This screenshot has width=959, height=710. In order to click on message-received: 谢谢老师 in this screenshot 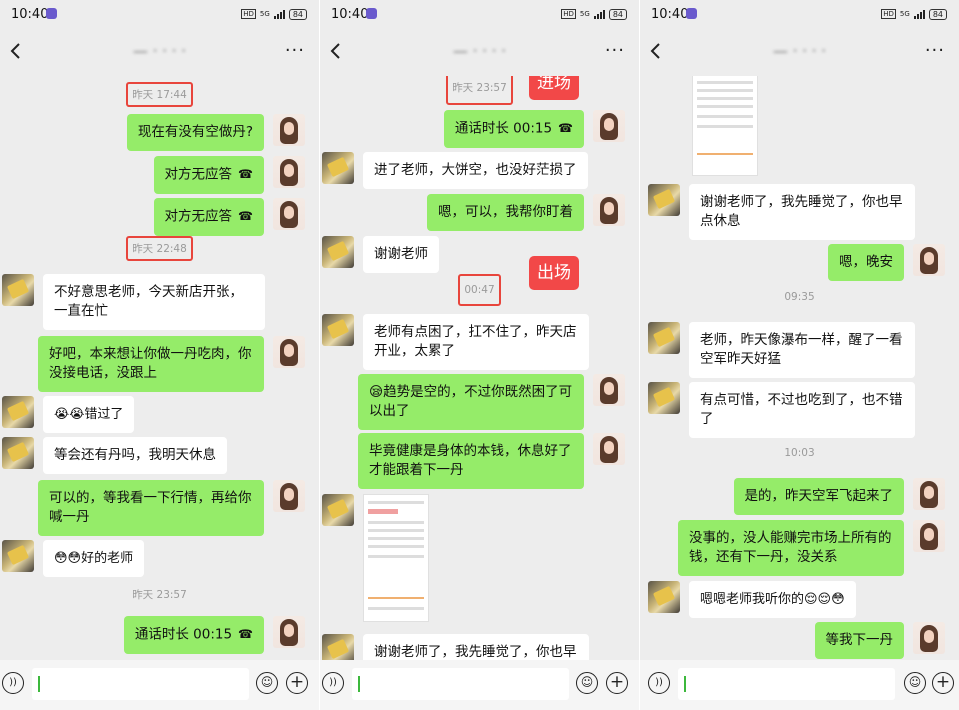, I will do `click(380, 254)`.